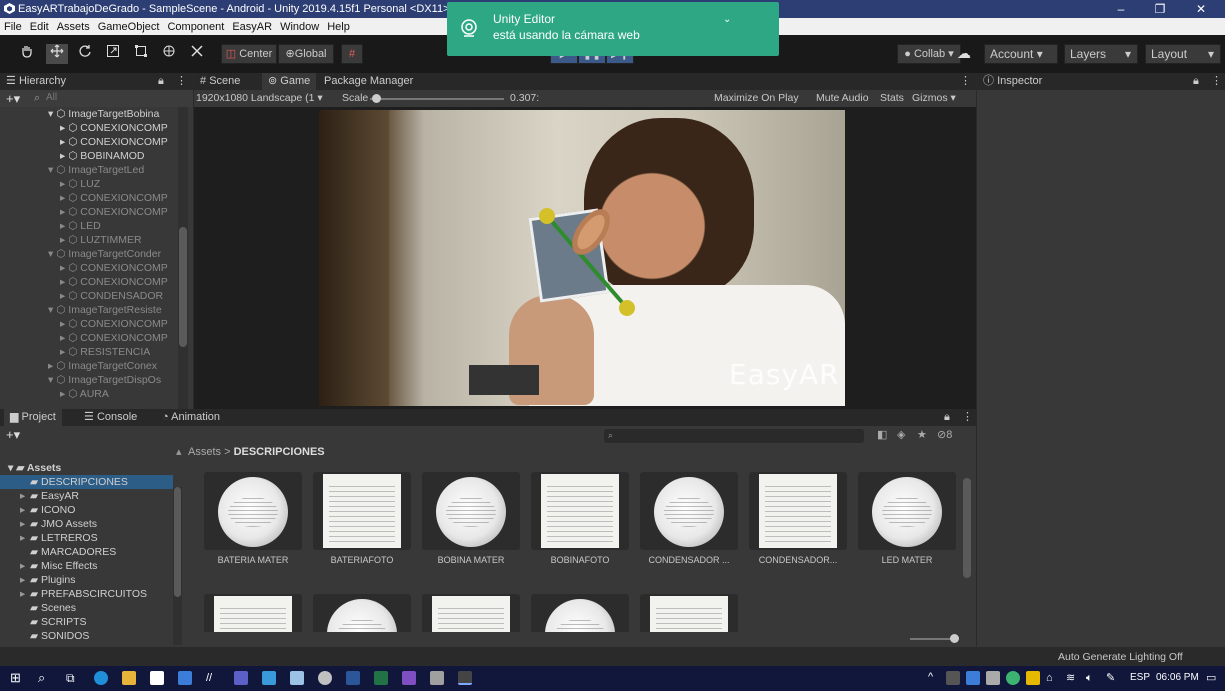 The image size is (1225, 691). Describe the element at coordinates (727, 19) in the screenshot. I see `chevron-down-icon: ⌄` at that location.